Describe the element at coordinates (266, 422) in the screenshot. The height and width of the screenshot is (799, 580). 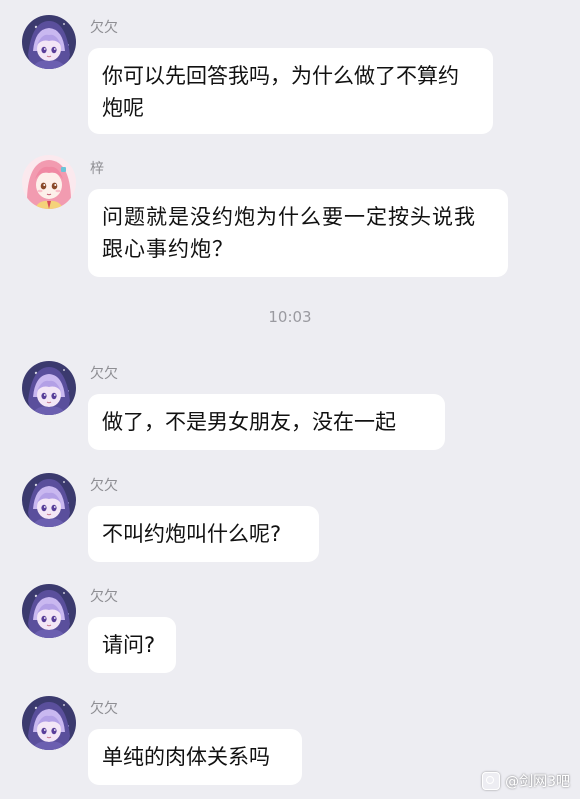
I see `message-bubble: 做了，不是男女朋友，没在一起` at that location.